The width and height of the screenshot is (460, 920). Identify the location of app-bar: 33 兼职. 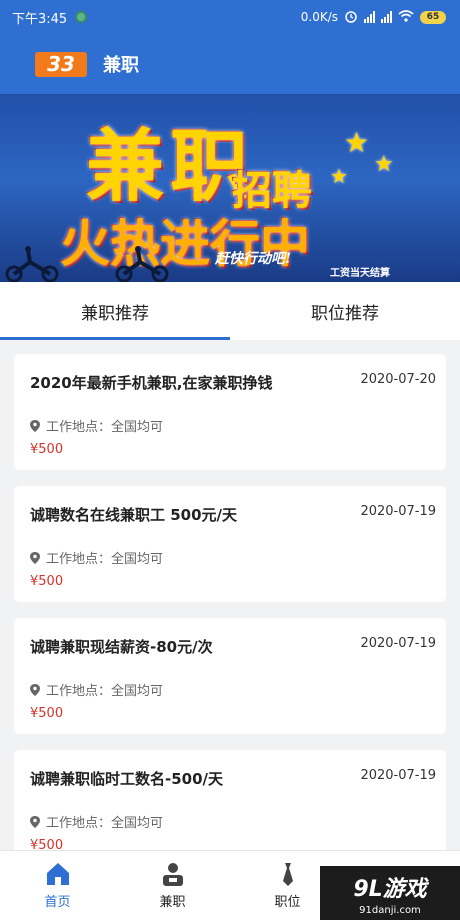
(230, 64).